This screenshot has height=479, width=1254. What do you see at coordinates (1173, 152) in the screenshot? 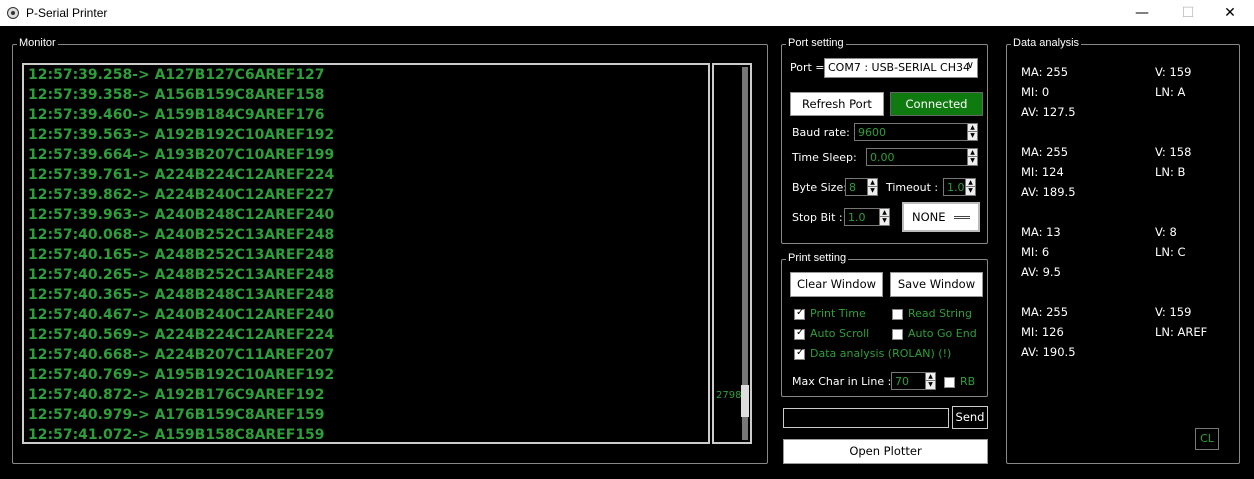
I see `analysis-v-value: V: 158` at bounding box center [1173, 152].